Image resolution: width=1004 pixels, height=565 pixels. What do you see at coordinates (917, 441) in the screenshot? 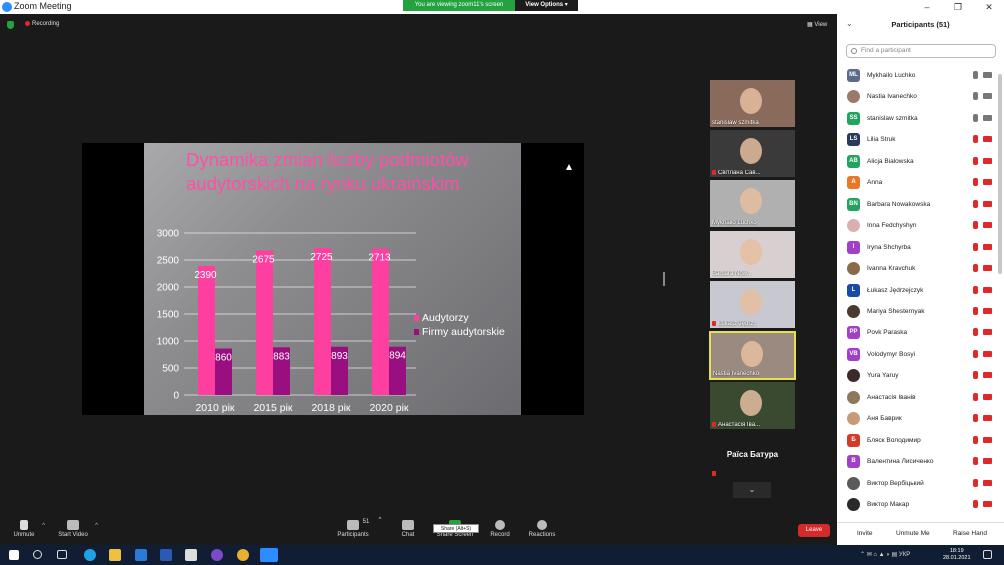
I see `participant-row: Б Бляск Володимир` at bounding box center [917, 441].